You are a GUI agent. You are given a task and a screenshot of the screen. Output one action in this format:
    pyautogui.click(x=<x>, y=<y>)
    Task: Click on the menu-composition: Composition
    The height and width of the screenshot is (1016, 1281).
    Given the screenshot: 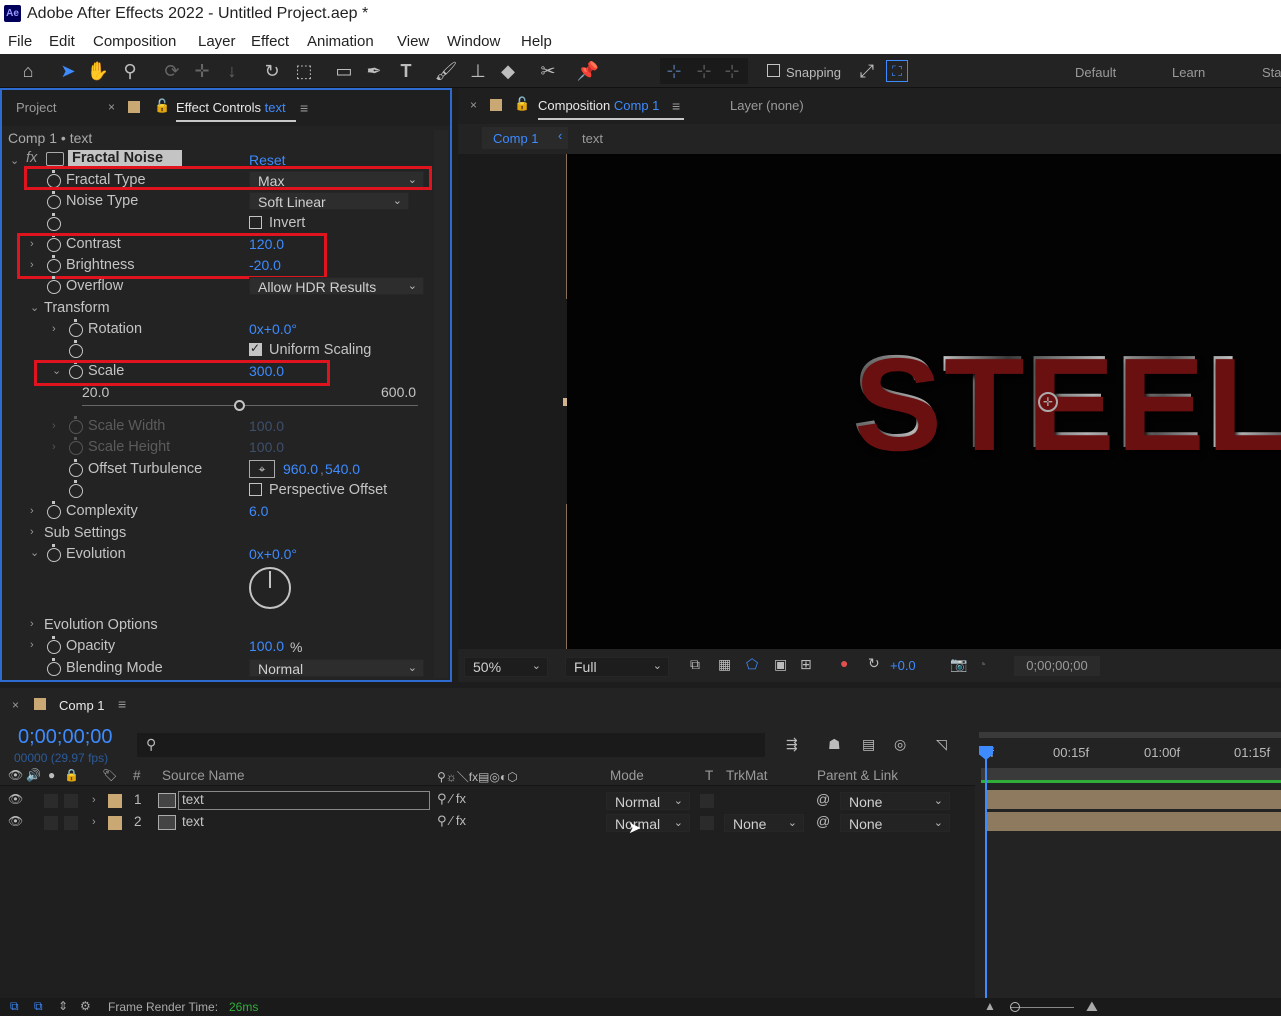 What is the action you would take?
    pyautogui.click(x=134, y=41)
    